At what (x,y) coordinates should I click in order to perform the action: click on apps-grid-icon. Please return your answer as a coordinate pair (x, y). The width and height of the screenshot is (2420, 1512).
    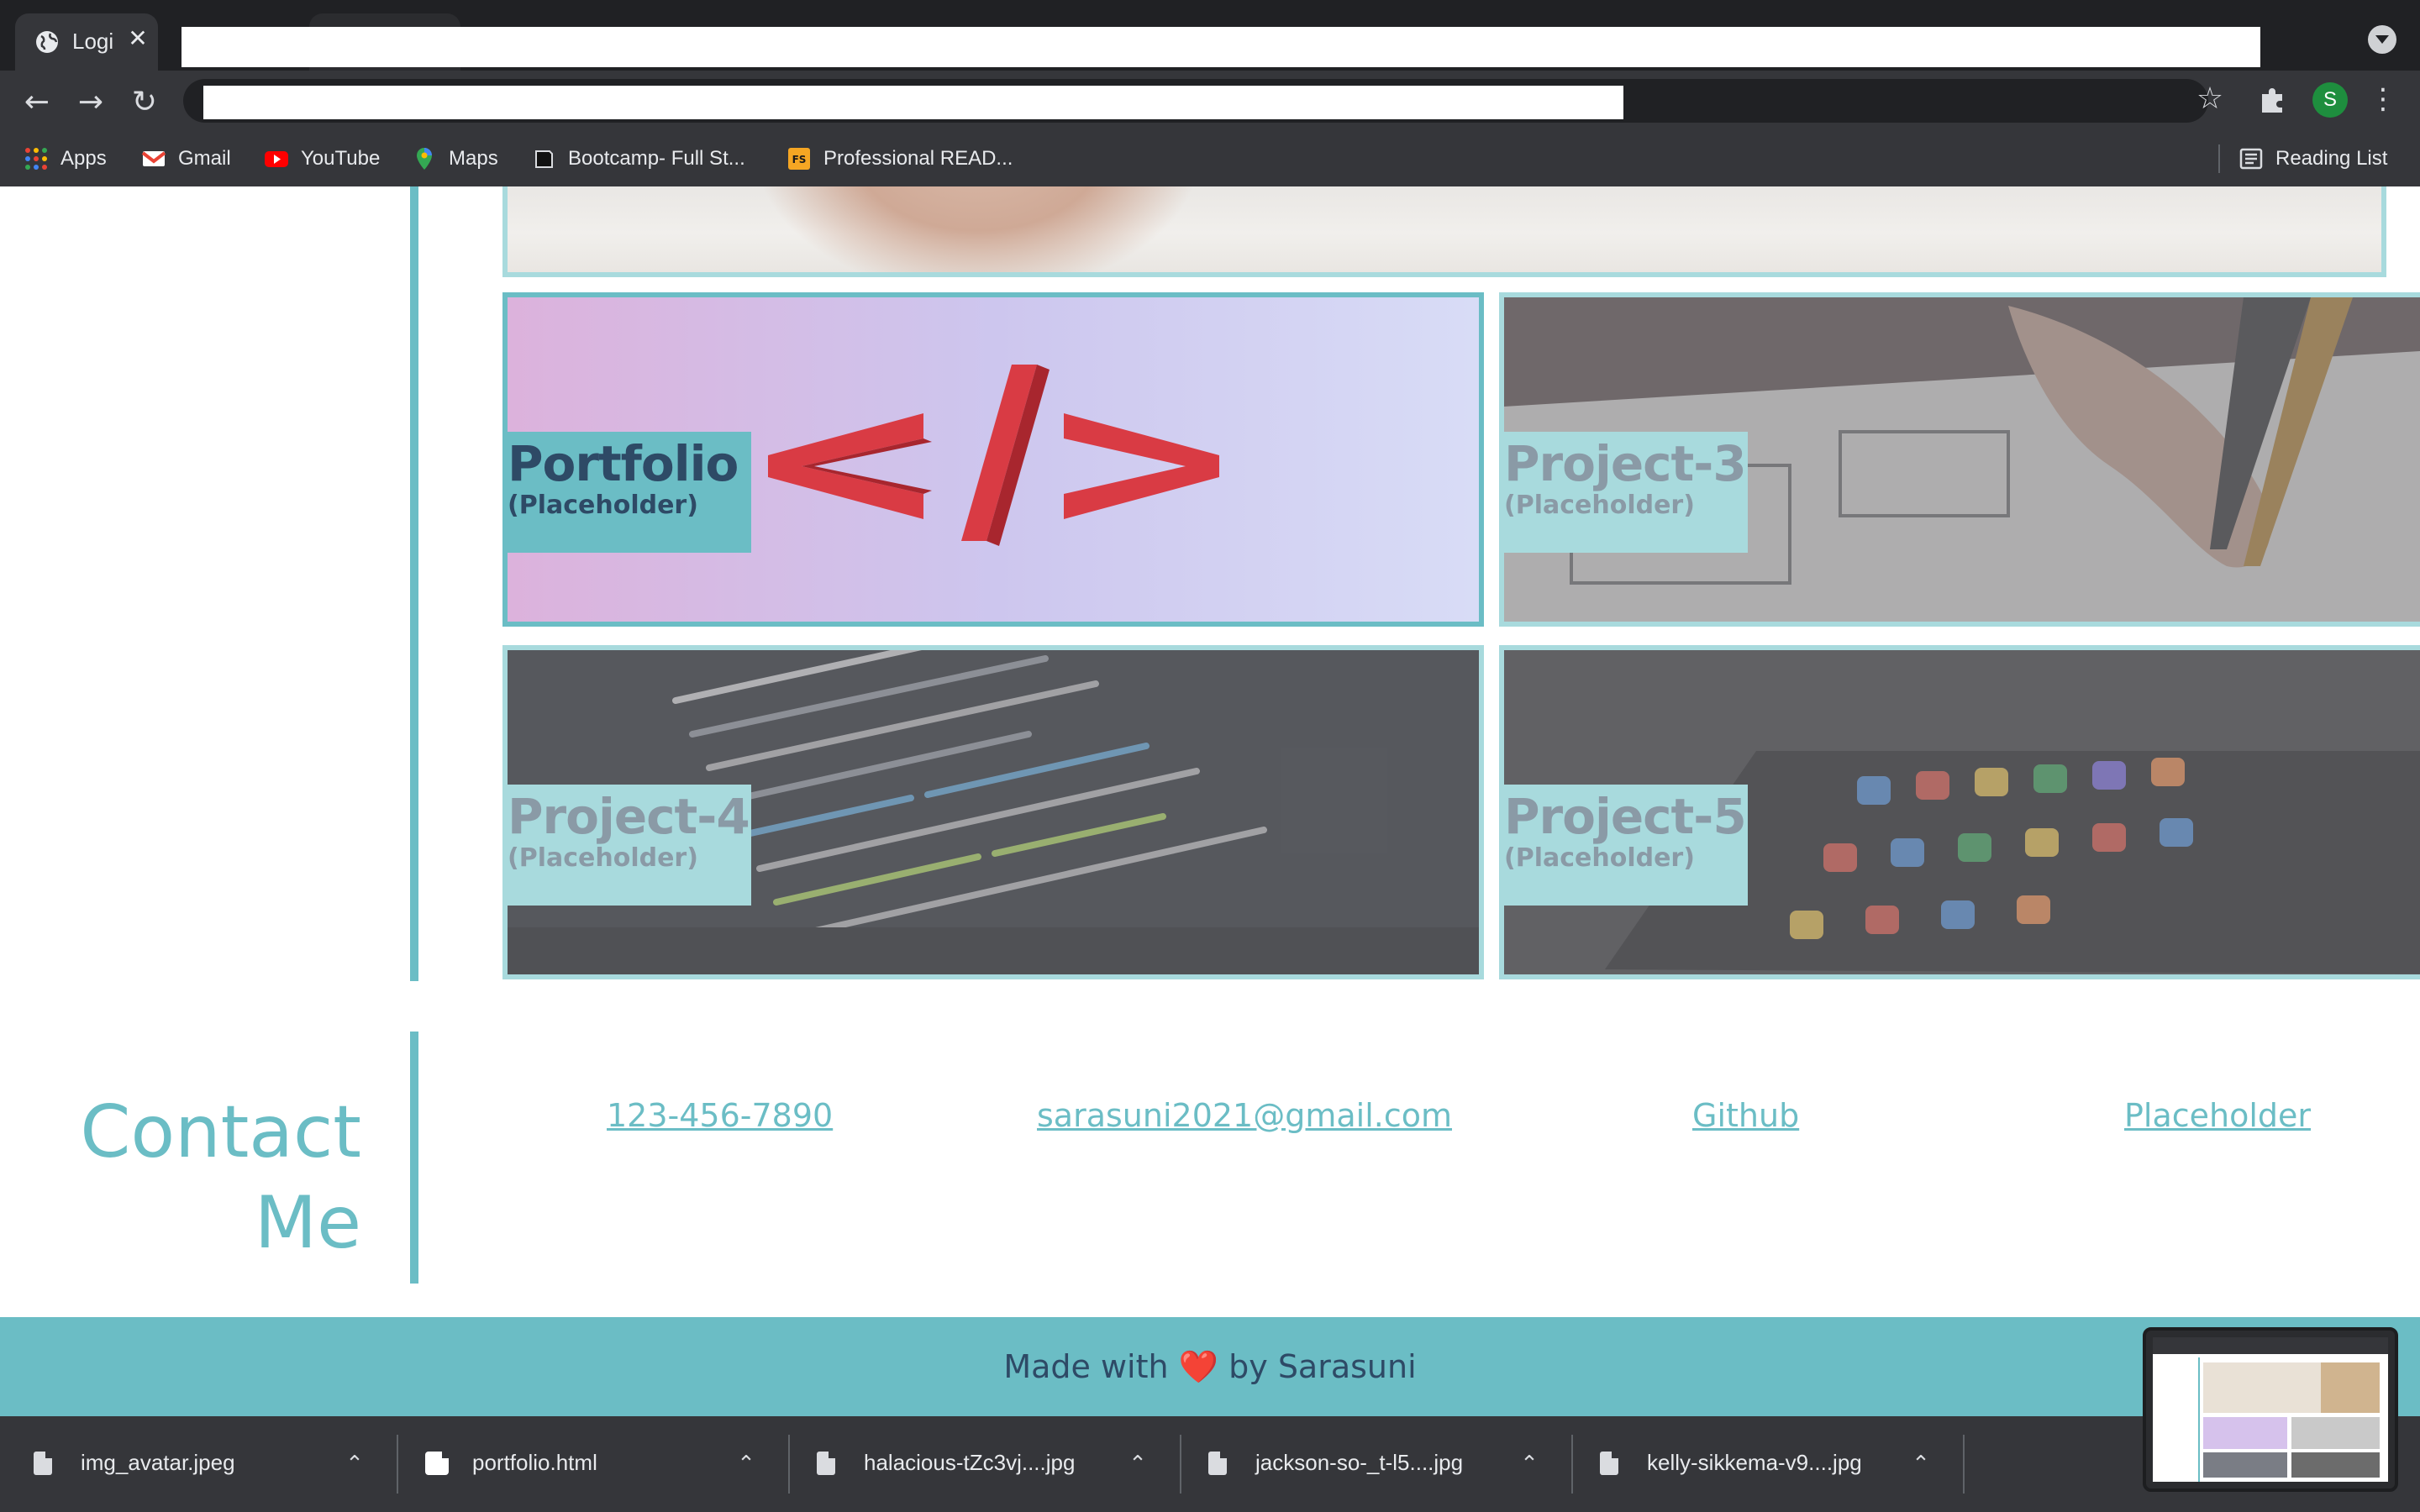
    Looking at the image, I should click on (36, 159).